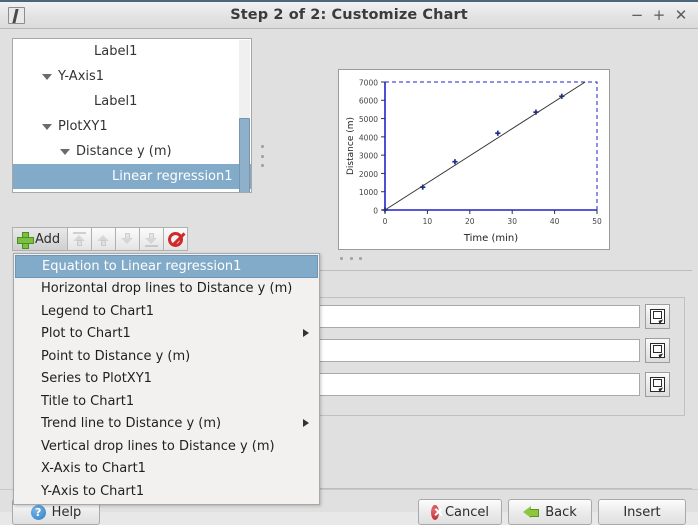 The width and height of the screenshot is (698, 525). I want to click on menu-item-label: Y-Axis to Chart1, so click(93, 491).